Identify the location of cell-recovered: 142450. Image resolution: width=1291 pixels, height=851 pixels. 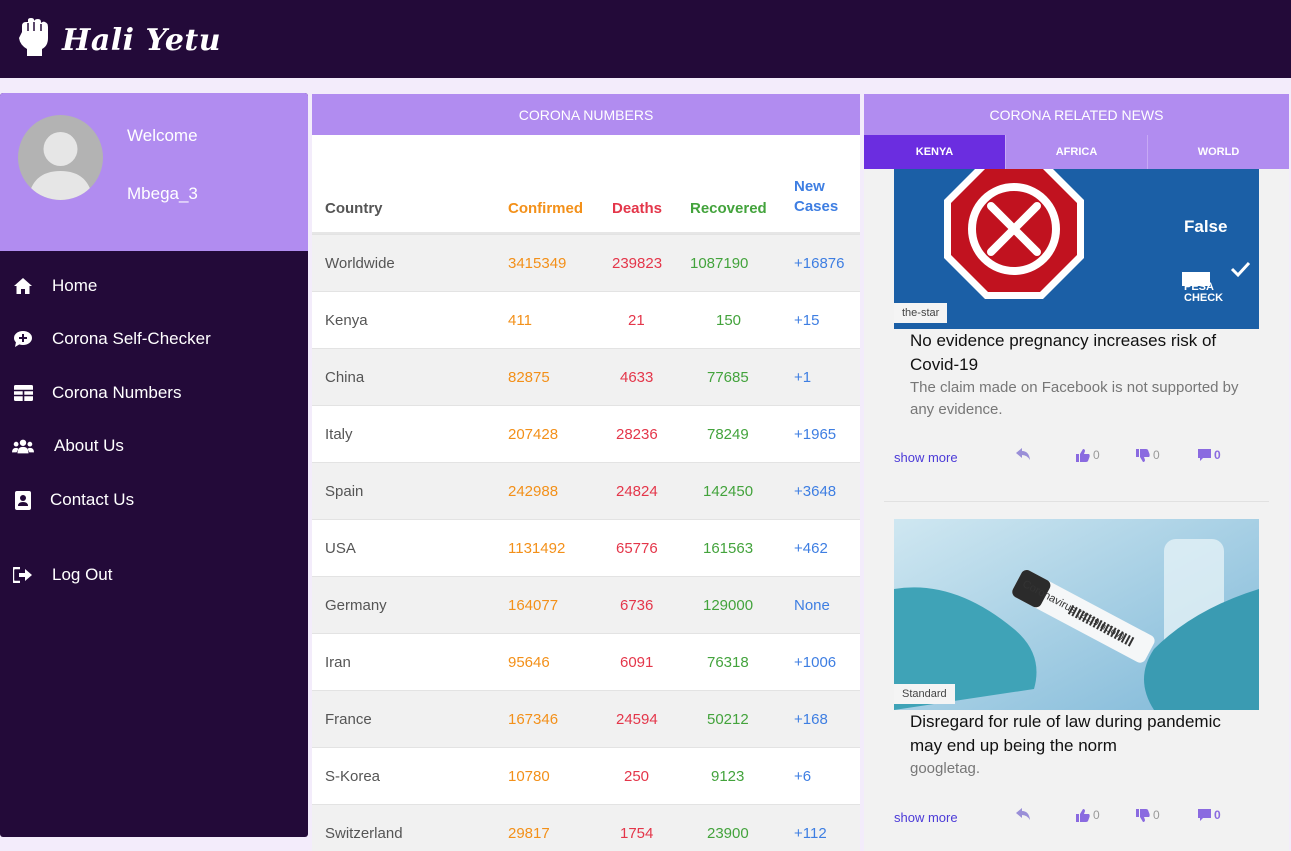
(728, 491).